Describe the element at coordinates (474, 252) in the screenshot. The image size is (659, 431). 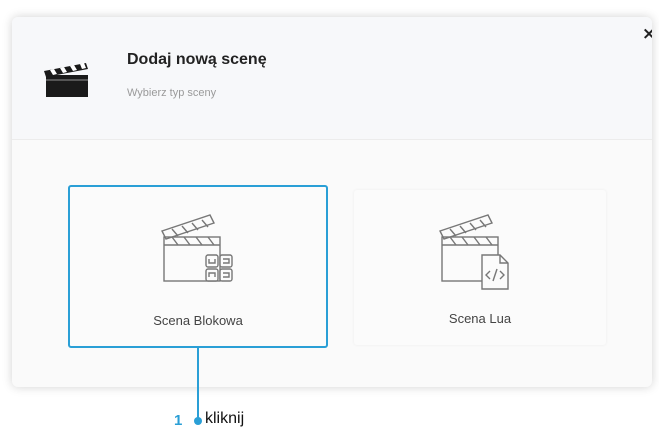
I see `clapperboard-code-icon` at that location.